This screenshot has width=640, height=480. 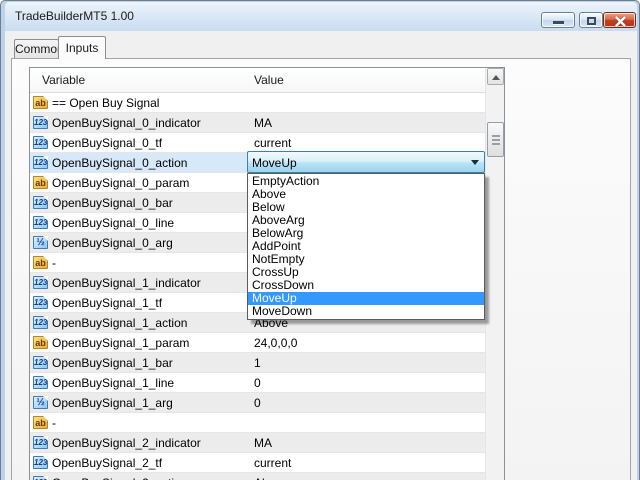 What do you see at coordinates (366, 311) in the screenshot?
I see `dropdown-item: MoveDown` at bounding box center [366, 311].